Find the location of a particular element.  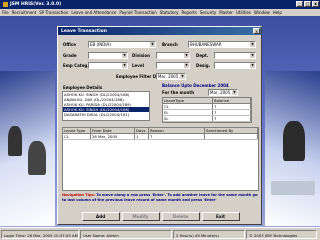

menu-leave-attendance: Leave and Attendance is located at coordinates (93, 12).